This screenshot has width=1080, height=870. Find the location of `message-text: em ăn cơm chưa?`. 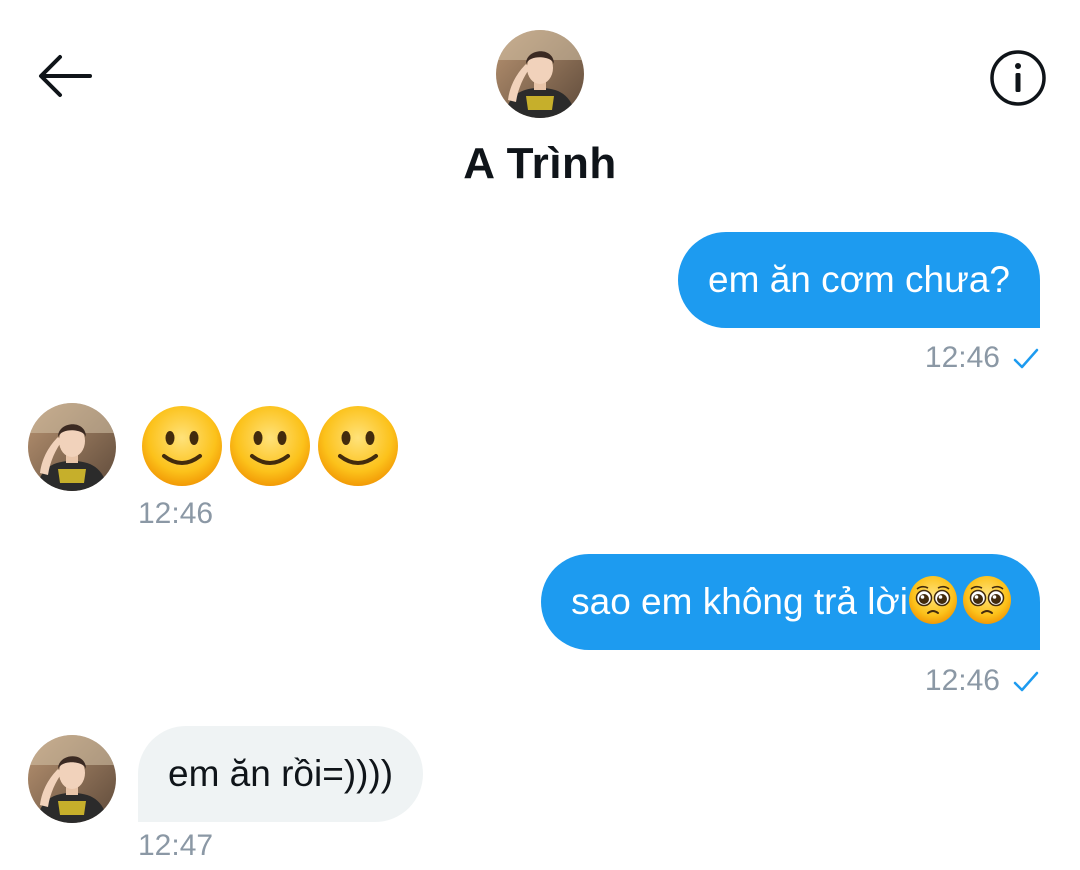

message-text: em ăn cơm chưa? is located at coordinates (859, 279).